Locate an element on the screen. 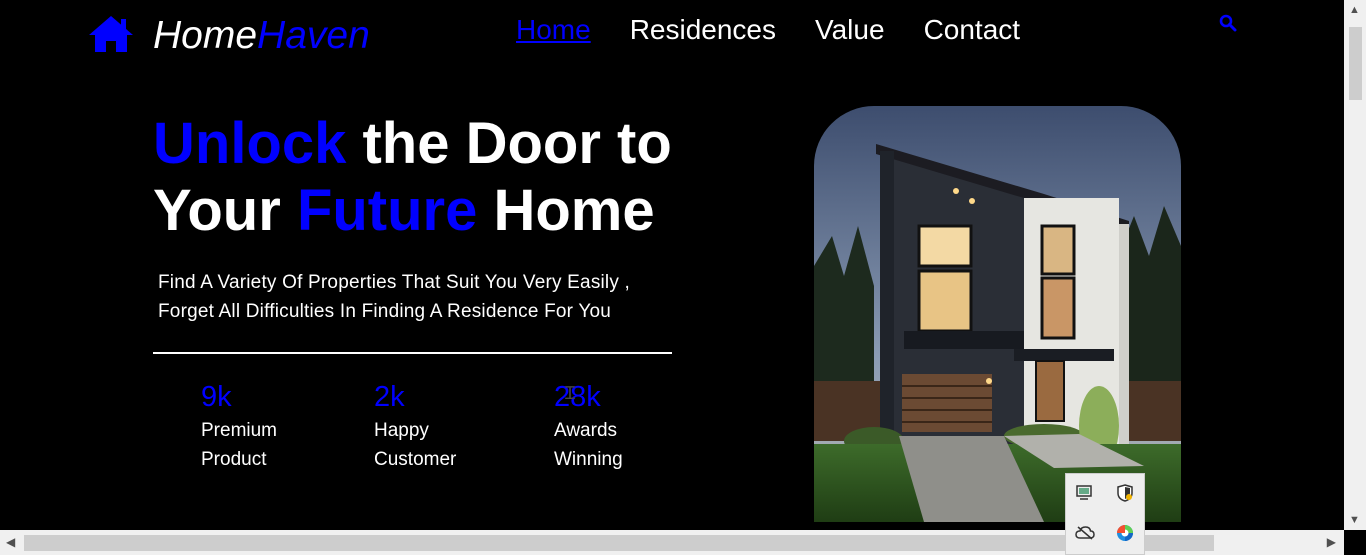 The width and height of the screenshot is (1366, 555). brand-name-part2: Haven is located at coordinates (313, 35).